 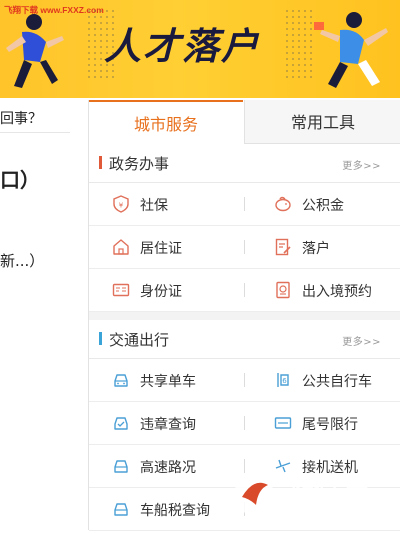 I want to click on service-tabs: 城市服务 常用工具, so click(x=244, y=122).